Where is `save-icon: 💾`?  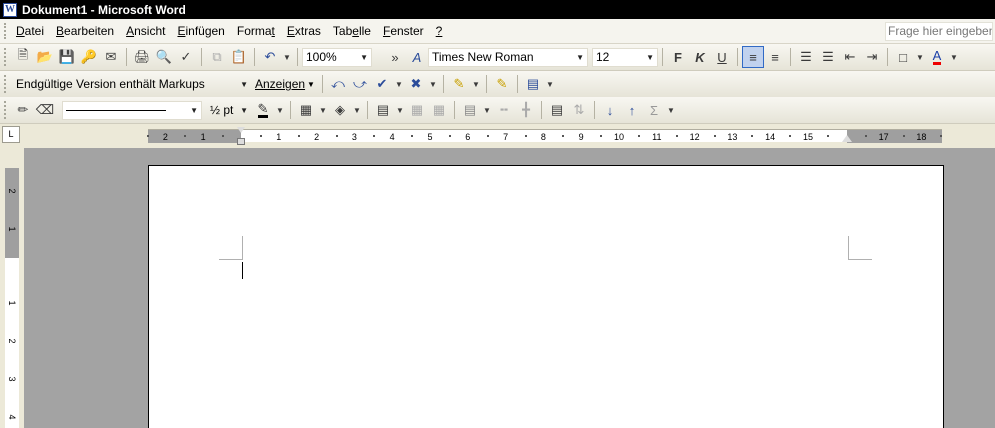 save-icon: 💾 is located at coordinates (67, 57).